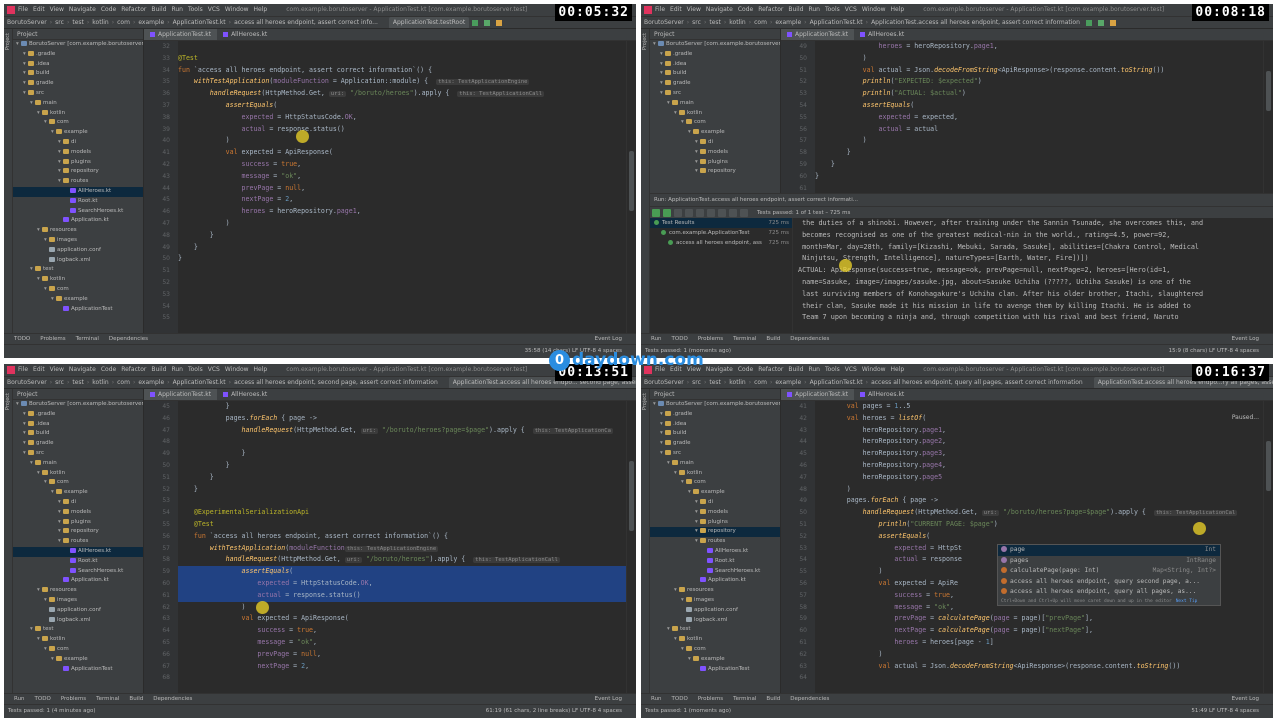 This screenshot has height=721, width=1277. What do you see at coordinates (818, 394) in the screenshot?
I see `editor-tab: ApplicationTest.kt` at bounding box center [818, 394].